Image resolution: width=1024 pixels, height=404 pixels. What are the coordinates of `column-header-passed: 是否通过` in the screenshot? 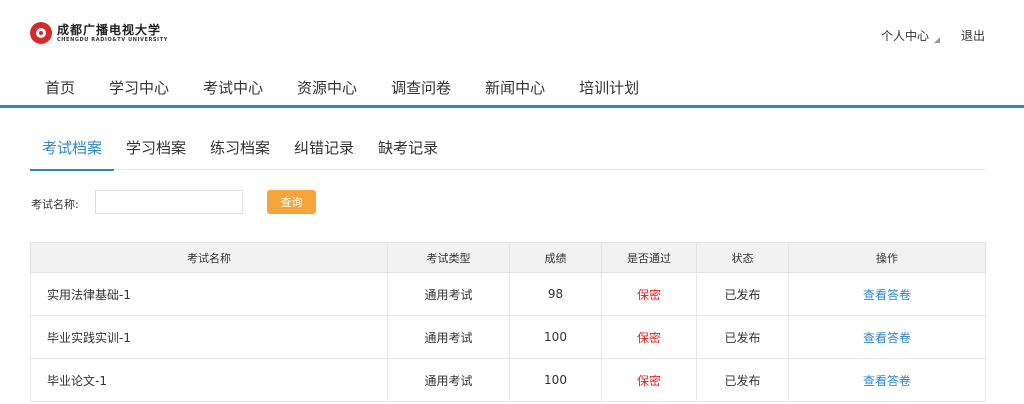 It's located at (649, 257).